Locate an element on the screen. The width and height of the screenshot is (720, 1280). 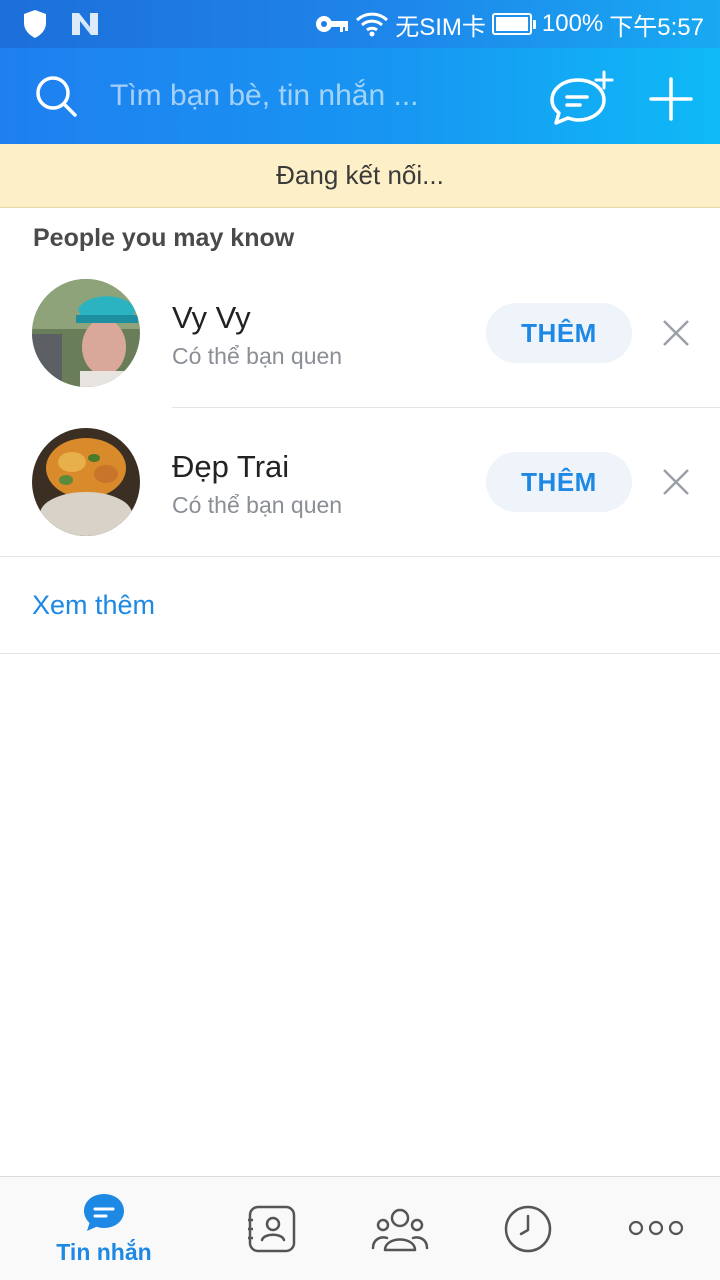
suggestion-name: Vy Vy is located at coordinates (211, 317).